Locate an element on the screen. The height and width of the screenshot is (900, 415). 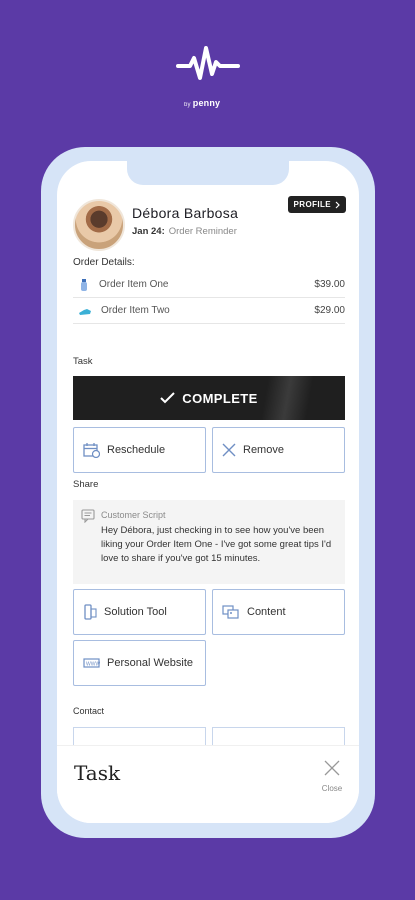
contact-heading: Contact is located at coordinates (89, 711).